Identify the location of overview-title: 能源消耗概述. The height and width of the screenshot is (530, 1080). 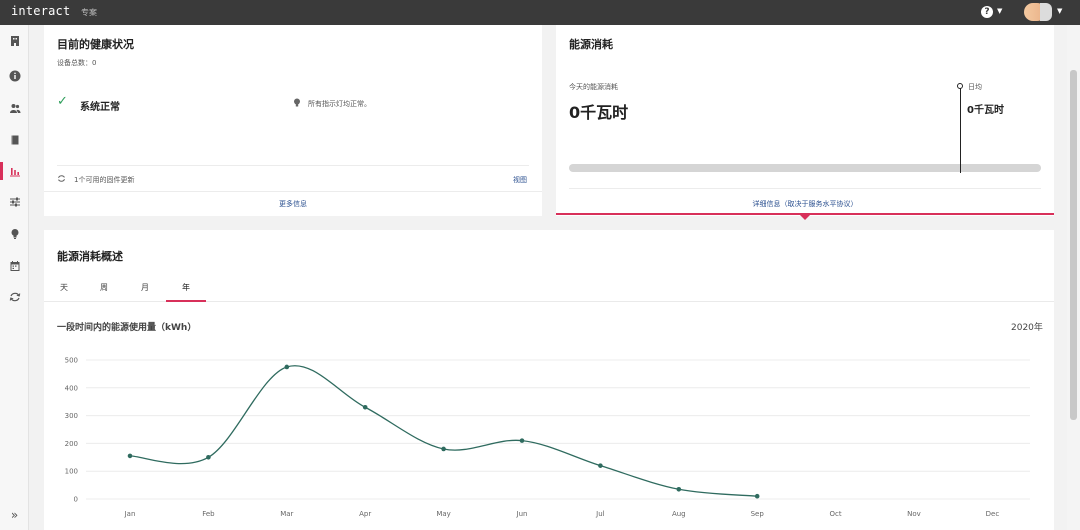
(90, 256).